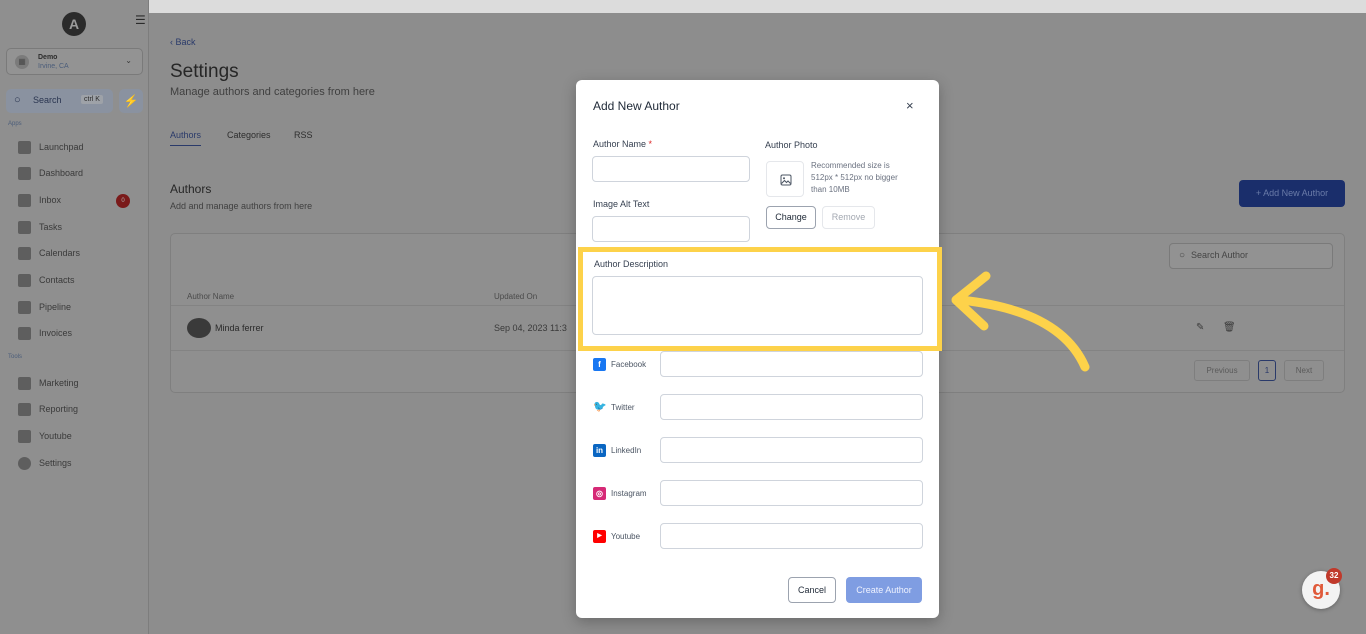 The image size is (1366, 634). Describe the element at coordinates (186, 138) in the screenshot. I see `tab-authors: Authors` at that location.